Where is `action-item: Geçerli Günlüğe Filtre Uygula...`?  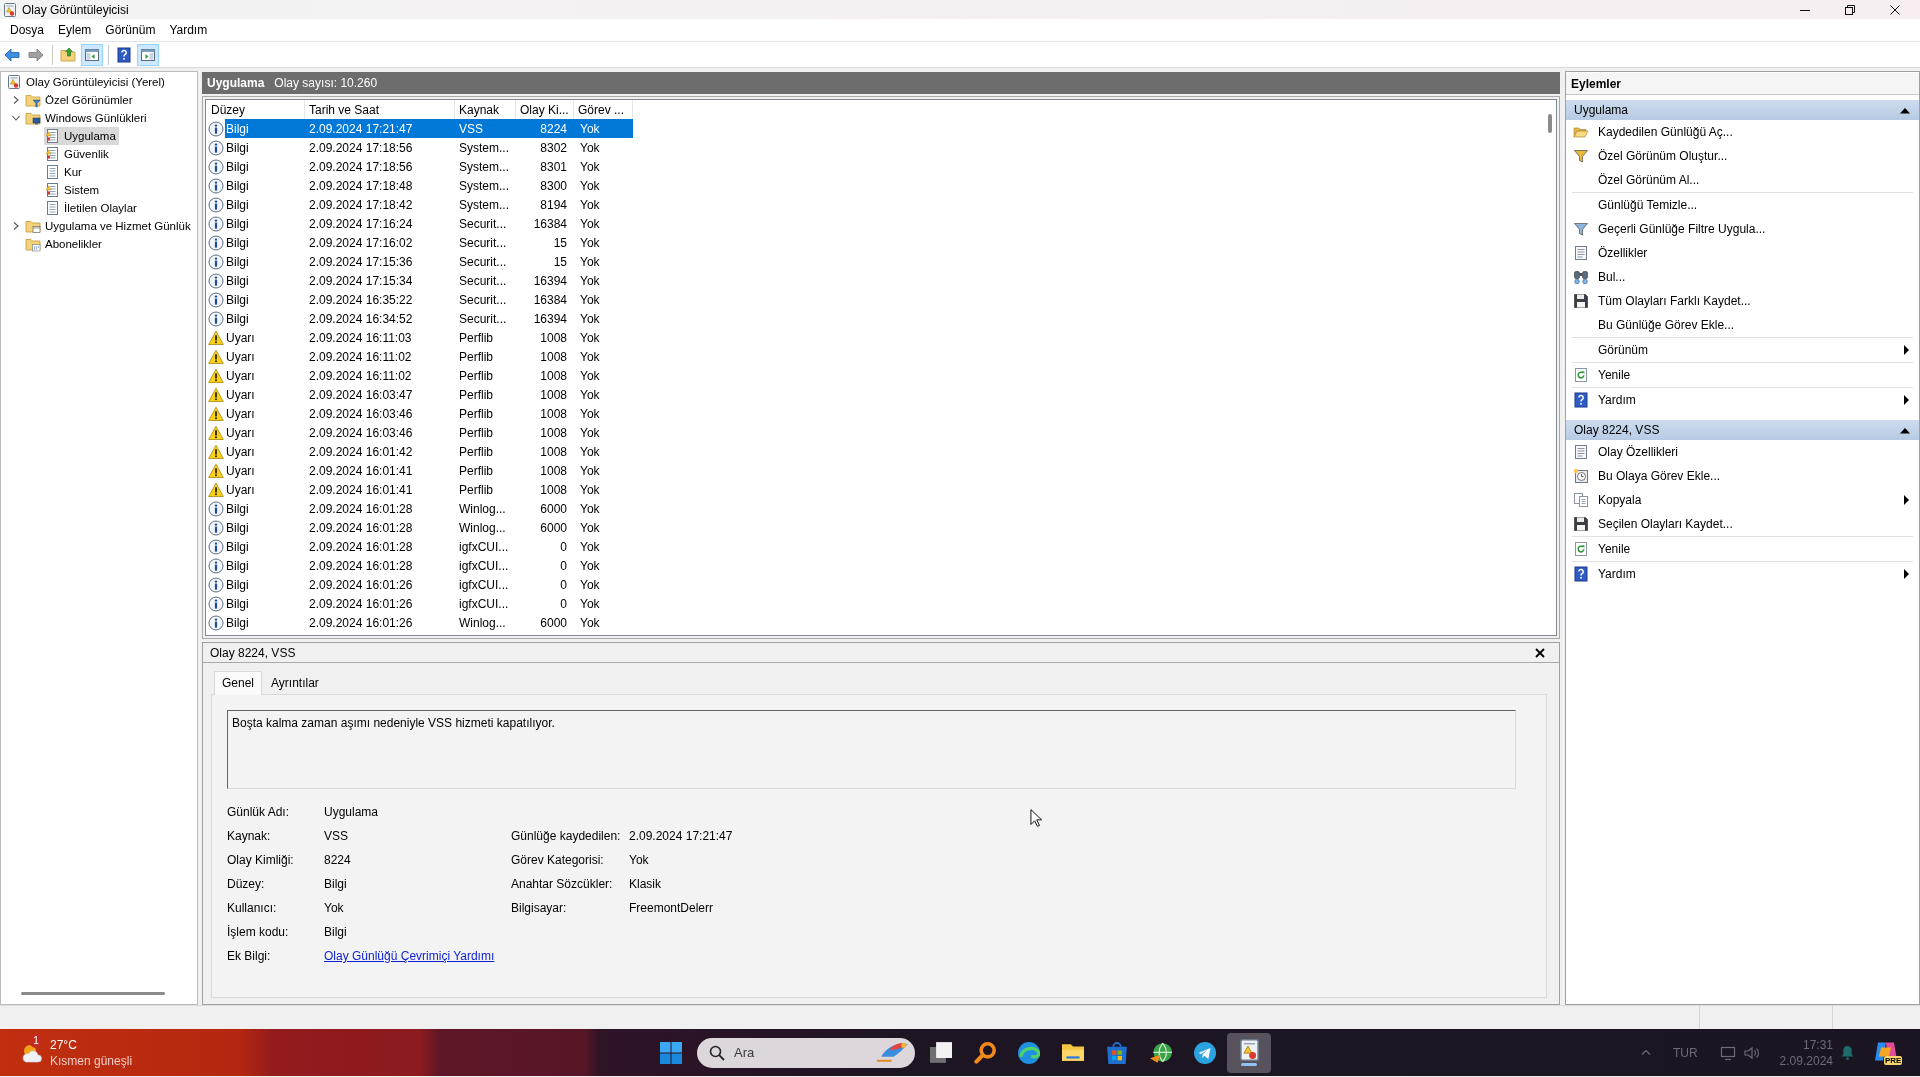
action-item: Geçerli Günlüğe Filtre Uygula... is located at coordinates (1742, 229).